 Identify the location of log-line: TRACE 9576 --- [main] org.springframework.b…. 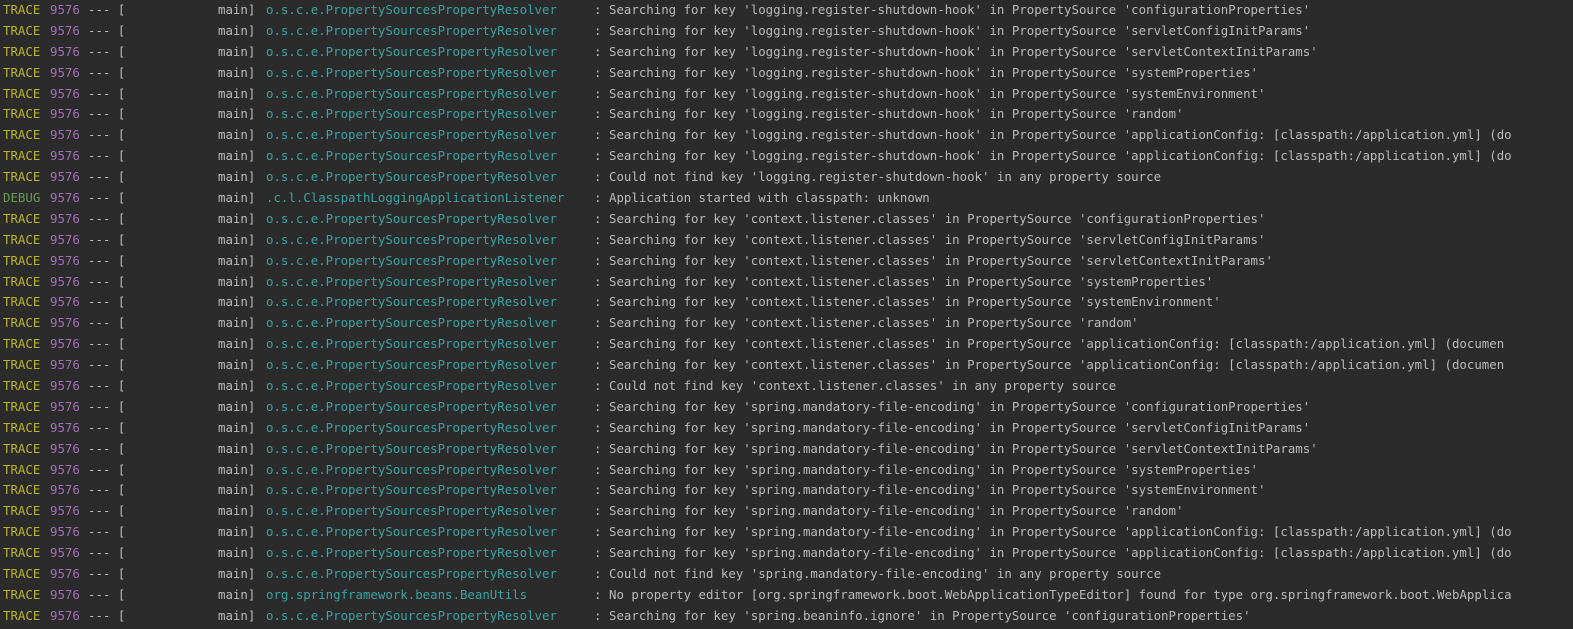
(786, 595).